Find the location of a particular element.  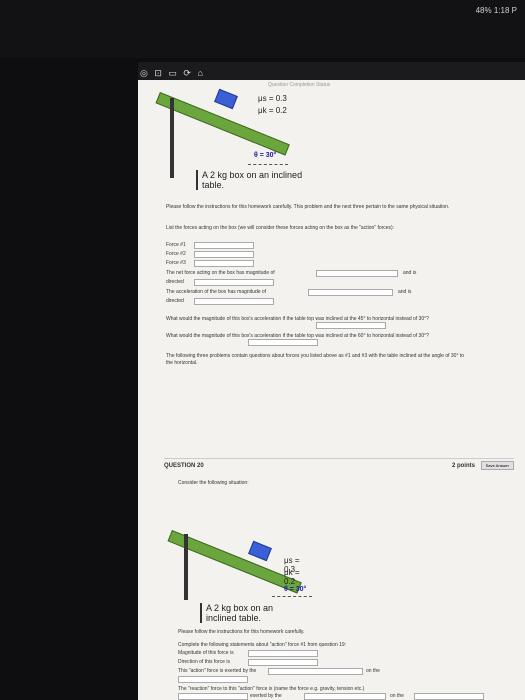

and-is-label: and is is located at coordinates (410, 273).